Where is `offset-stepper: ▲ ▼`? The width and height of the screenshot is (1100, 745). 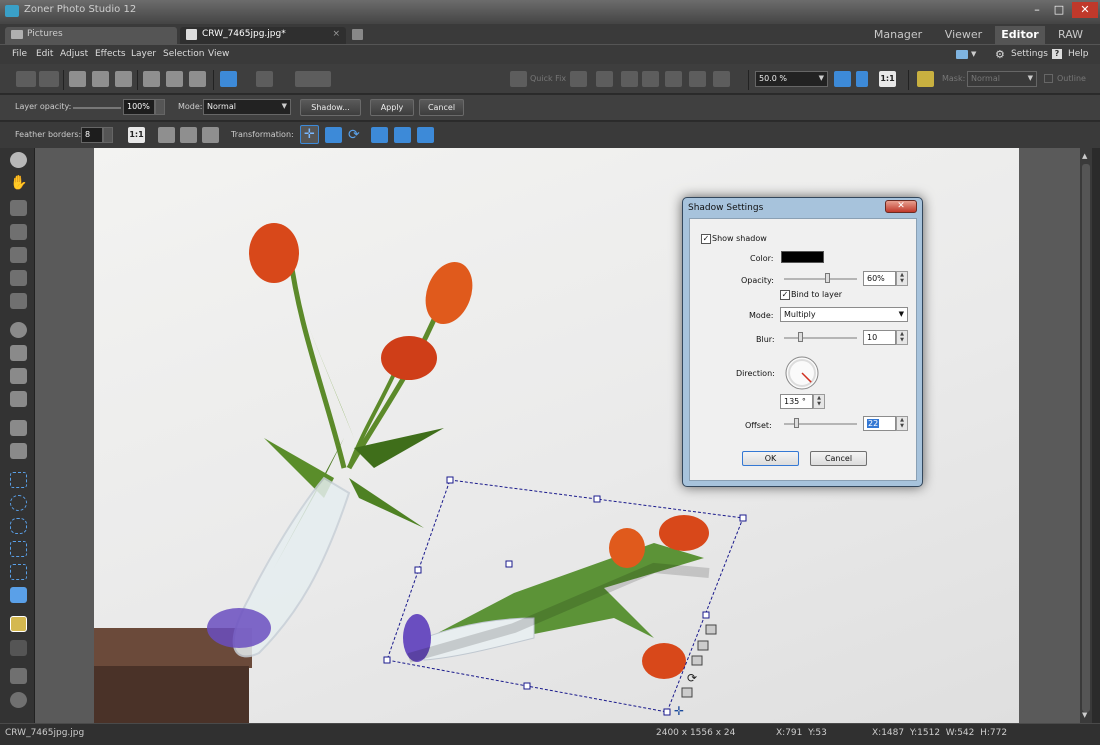 offset-stepper: ▲ ▼ is located at coordinates (902, 423).